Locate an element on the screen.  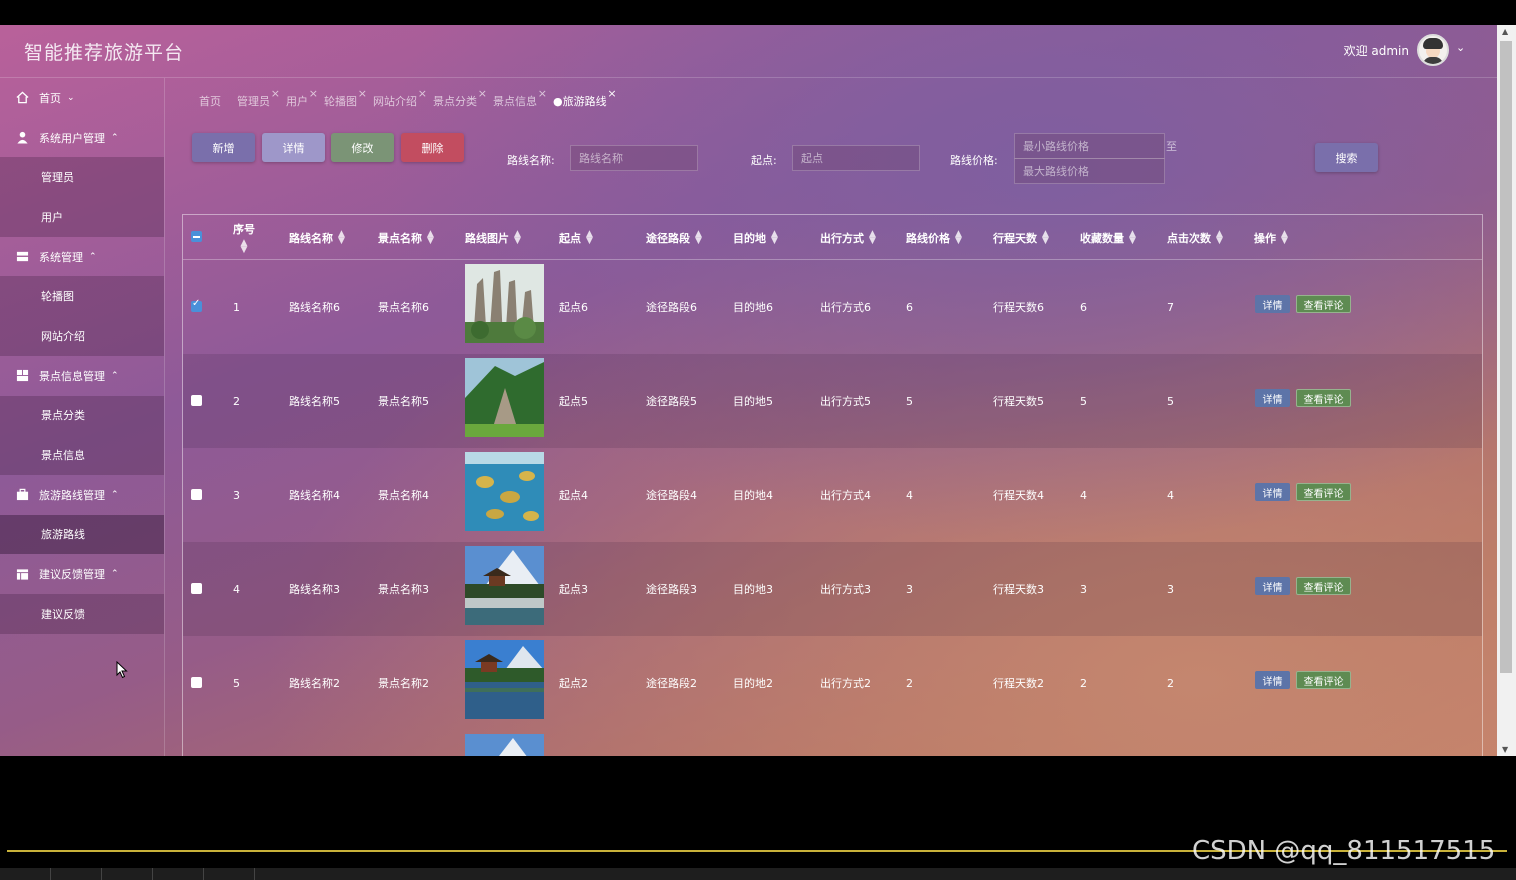
sidebar-item-13: 建议反馈 is located at coordinates (82, 613).